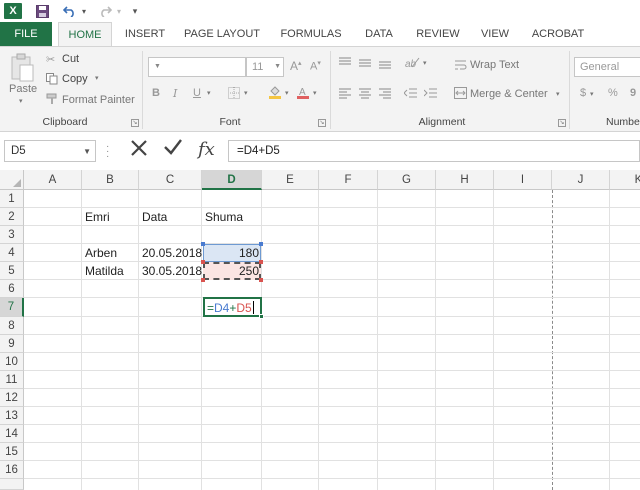 The height and width of the screenshot is (490, 640). Describe the element at coordinates (119, 11) in the screenshot. I see `redo-dropdown-icon: ▾` at that location.